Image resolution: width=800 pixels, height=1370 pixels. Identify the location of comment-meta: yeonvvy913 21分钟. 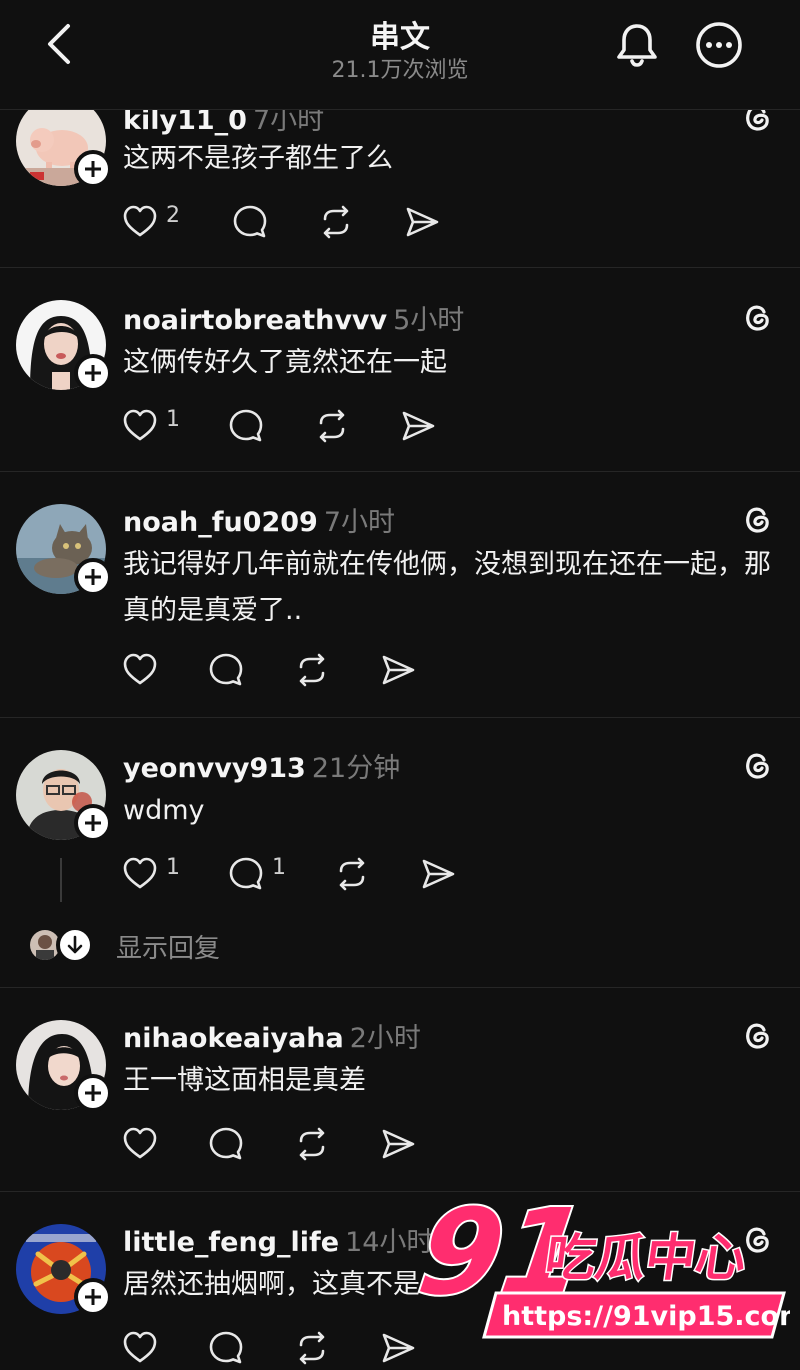
(261, 765).